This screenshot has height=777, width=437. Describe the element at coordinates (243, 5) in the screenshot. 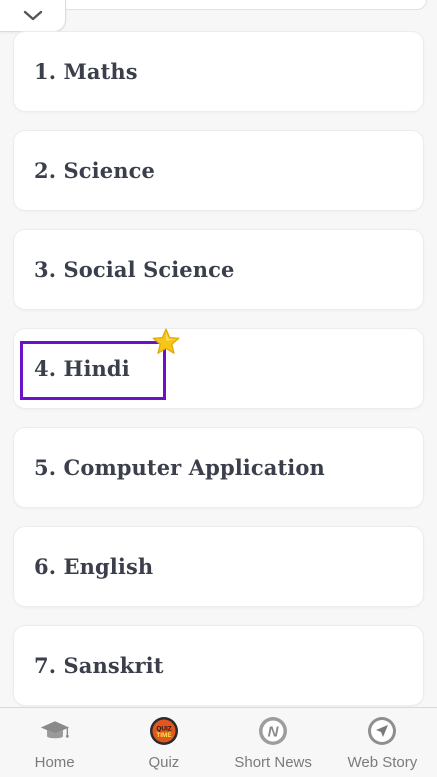

I see `previous-card-edge` at that location.